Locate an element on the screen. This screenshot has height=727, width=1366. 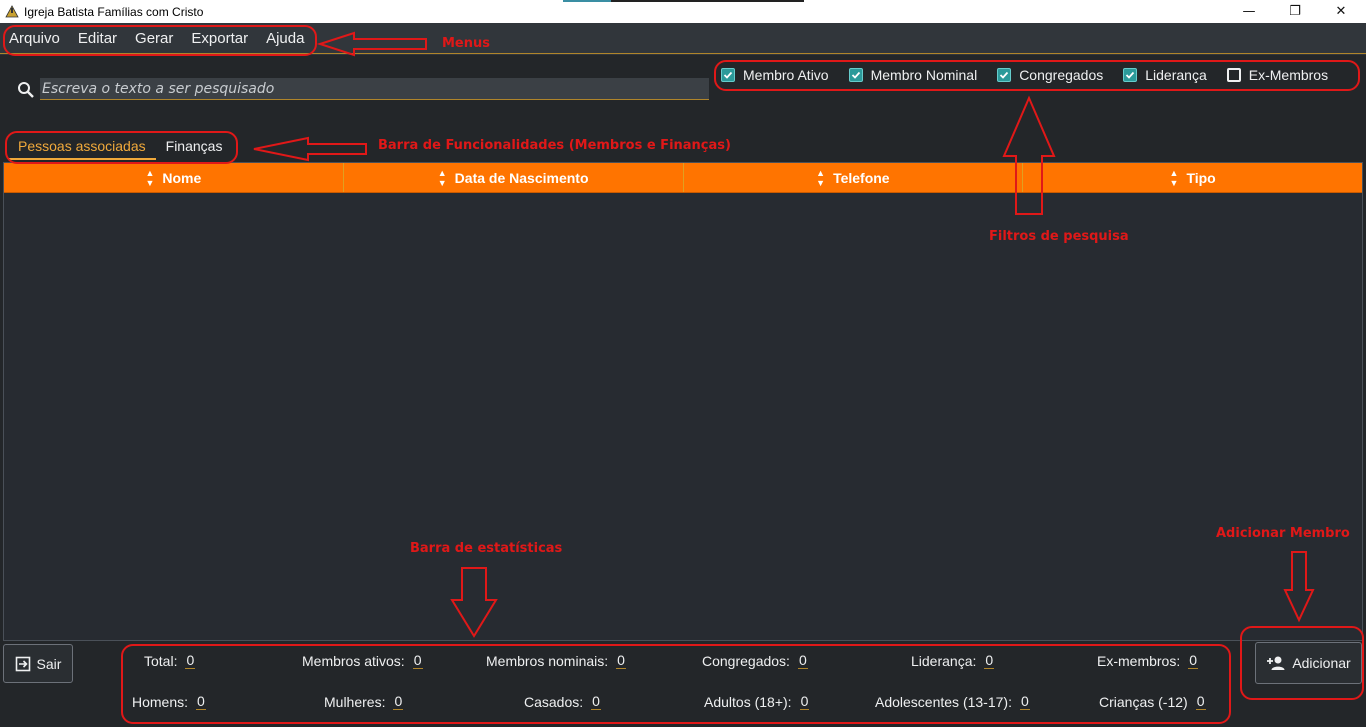
annotation-box-tabs is located at coordinates (121, 147).